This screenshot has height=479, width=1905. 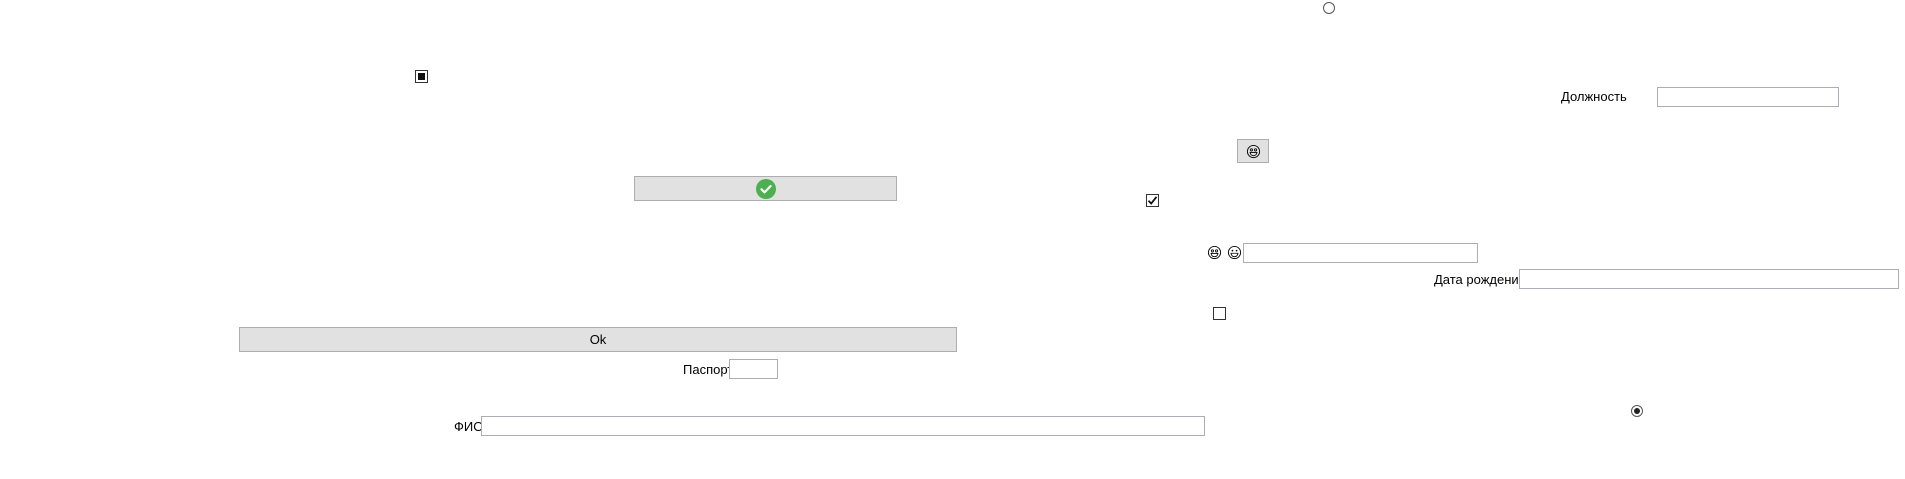 I want to click on passport-input, so click(x=753, y=369).